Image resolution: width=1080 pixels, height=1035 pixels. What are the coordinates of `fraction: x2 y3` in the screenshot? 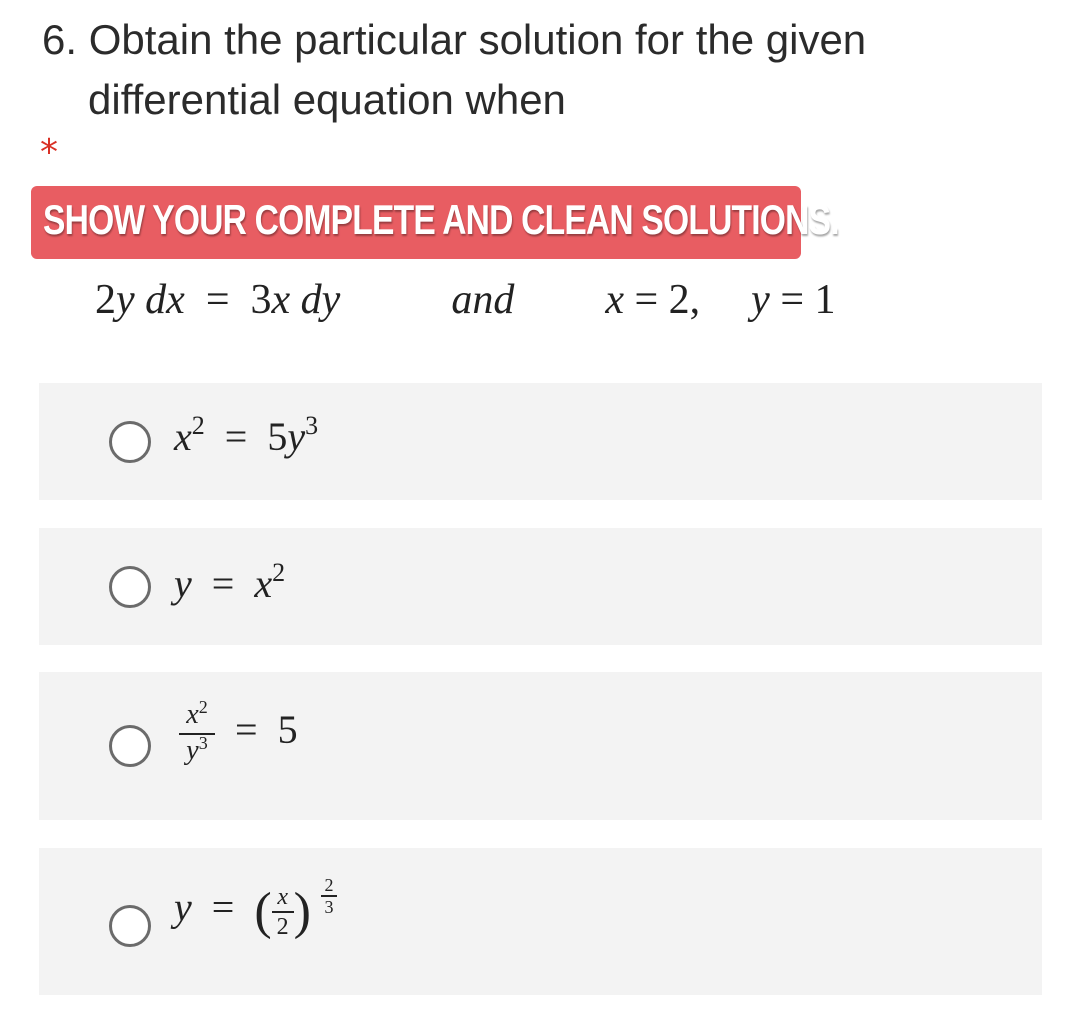 It's located at (197, 732).